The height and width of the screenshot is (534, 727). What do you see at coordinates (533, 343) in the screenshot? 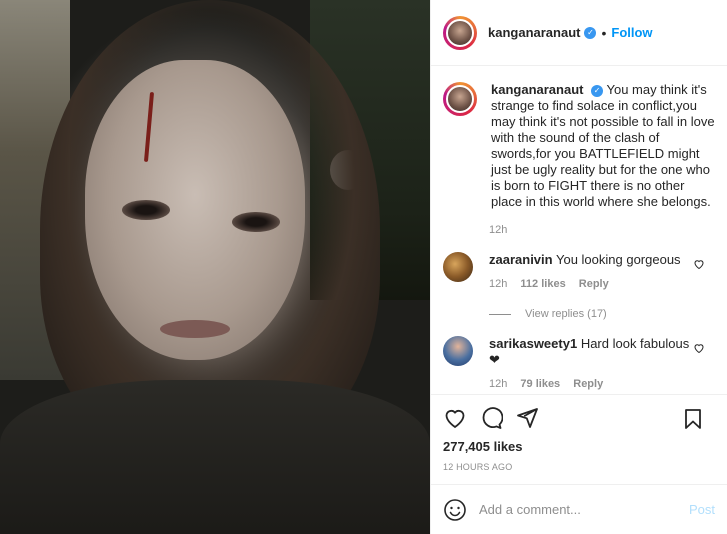
I see `comment-username: sarikasweety1` at bounding box center [533, 343].